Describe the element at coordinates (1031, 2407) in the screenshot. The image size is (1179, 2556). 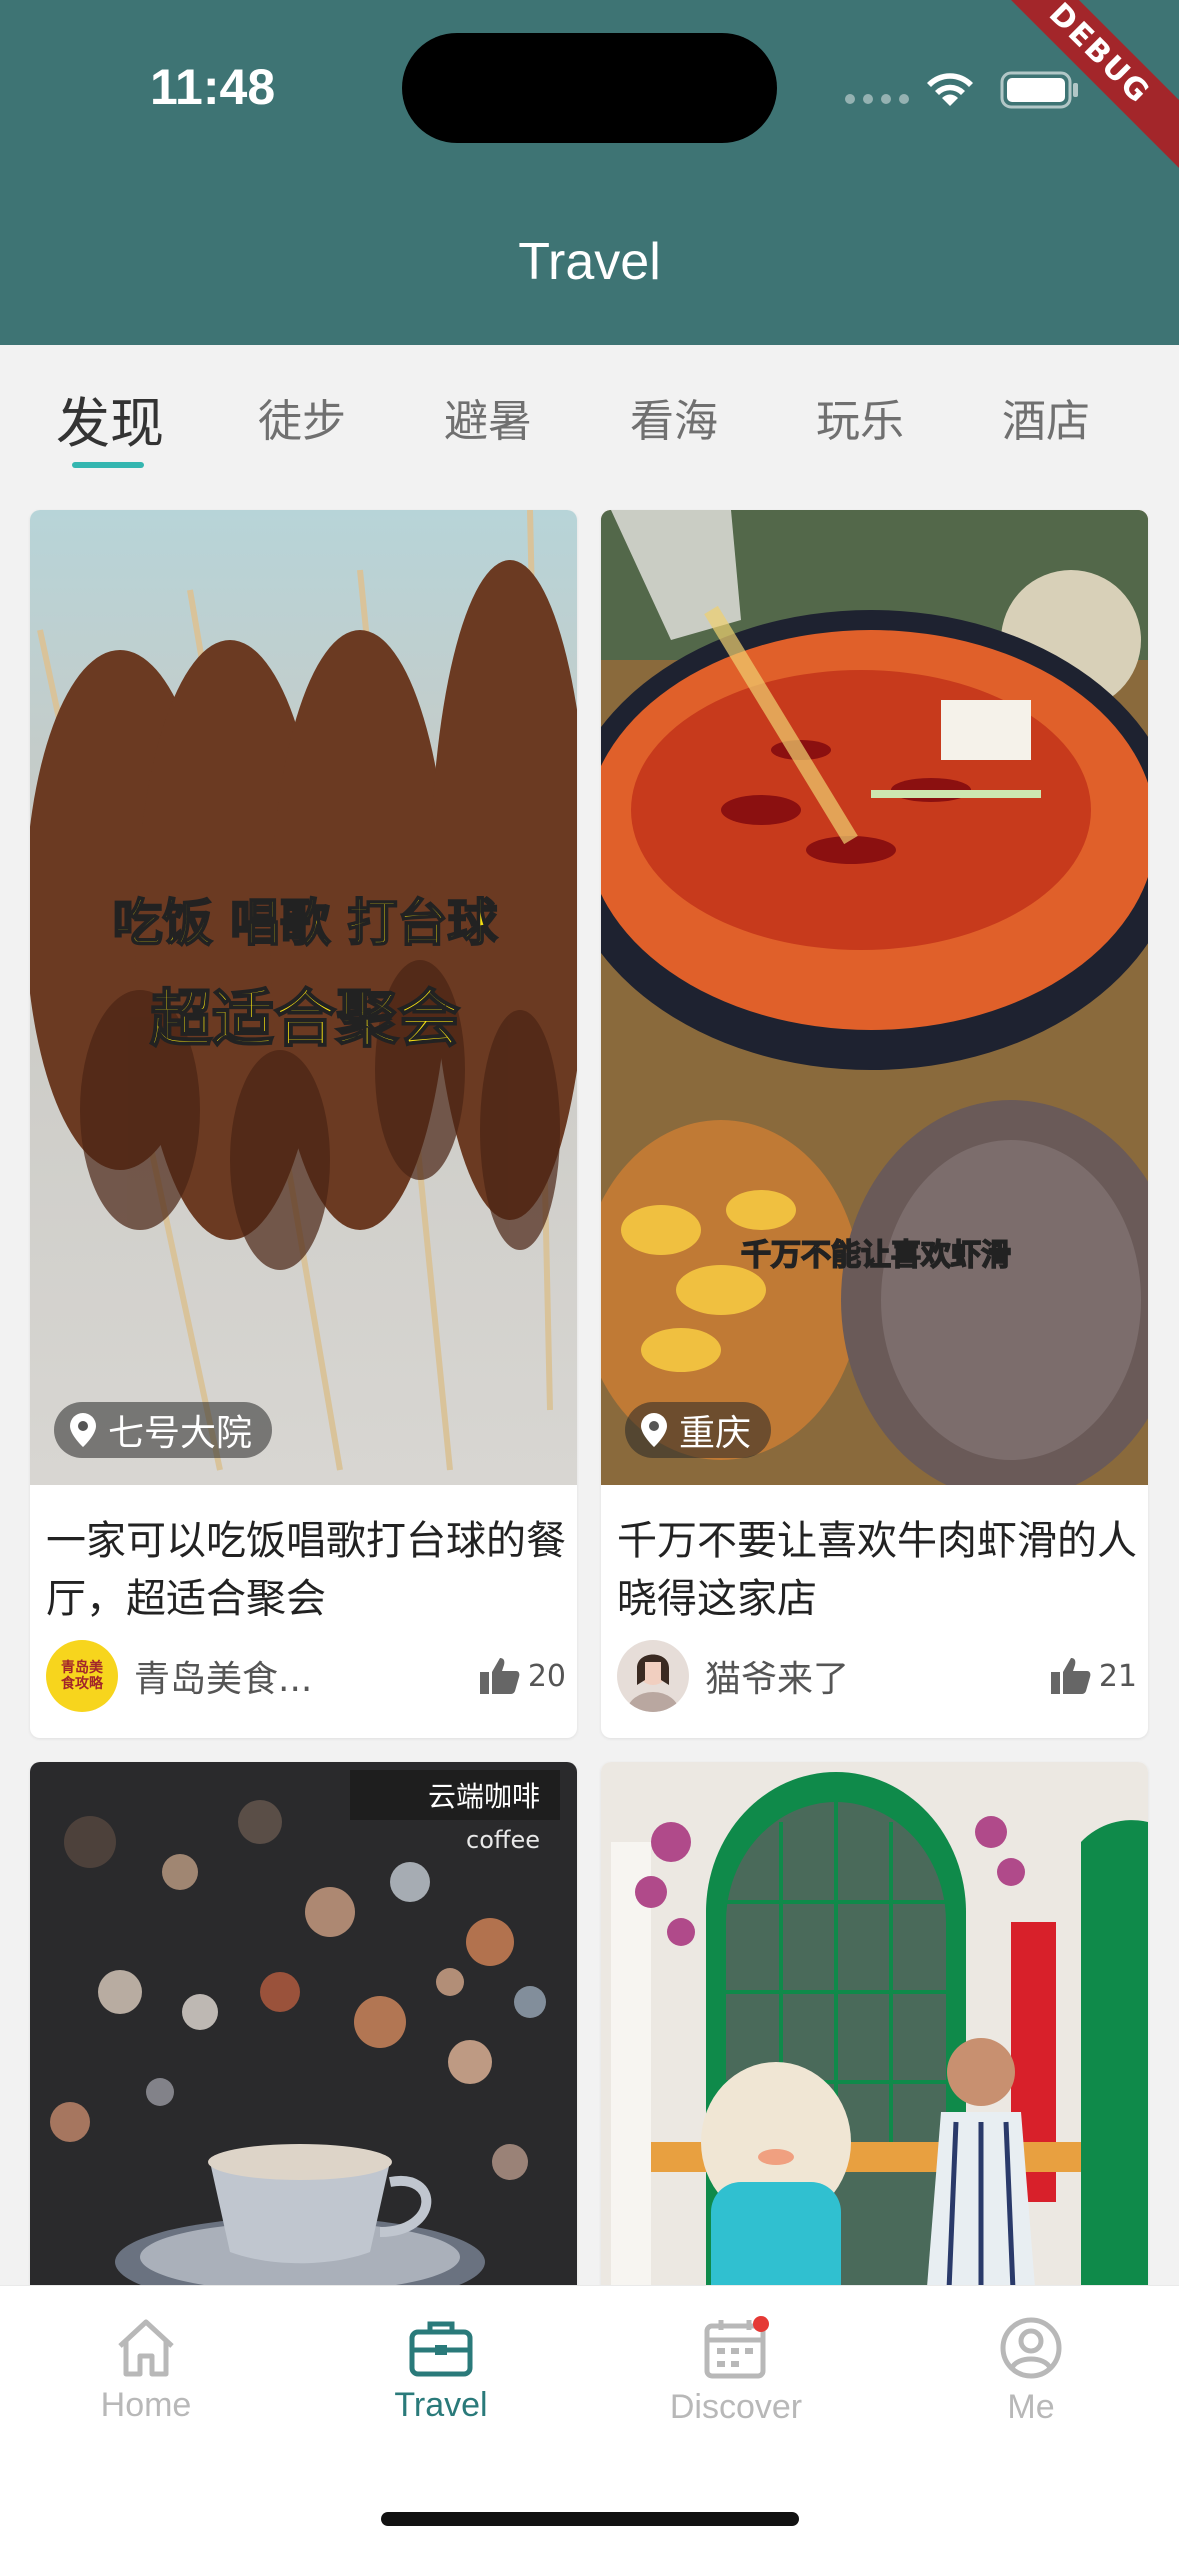
I see `nav-me-label: Me` at that location.